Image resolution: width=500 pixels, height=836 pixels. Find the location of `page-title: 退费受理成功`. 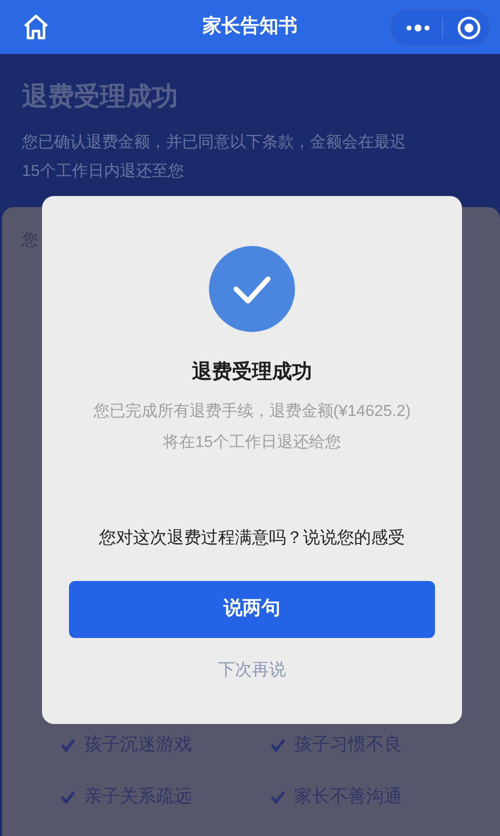

page-title: 退费受理成功 is located at coordinates (100, 96).